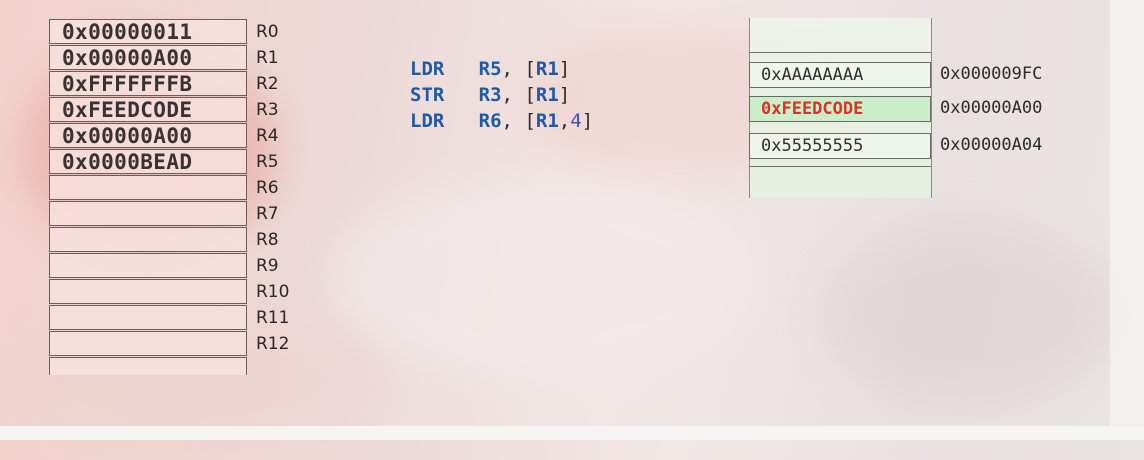 Image resolution: width=1144 pixels, height=460 pixels. I want to click on register-row: R12, so click(199, 344).